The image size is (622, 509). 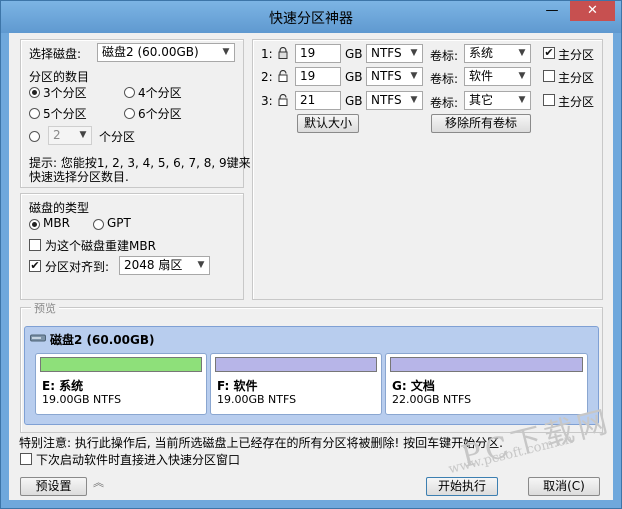 What do you see at coordinates (283, 53) in the screenshot?
I see `lock-closed-icon` at bounding box center [283, 53].